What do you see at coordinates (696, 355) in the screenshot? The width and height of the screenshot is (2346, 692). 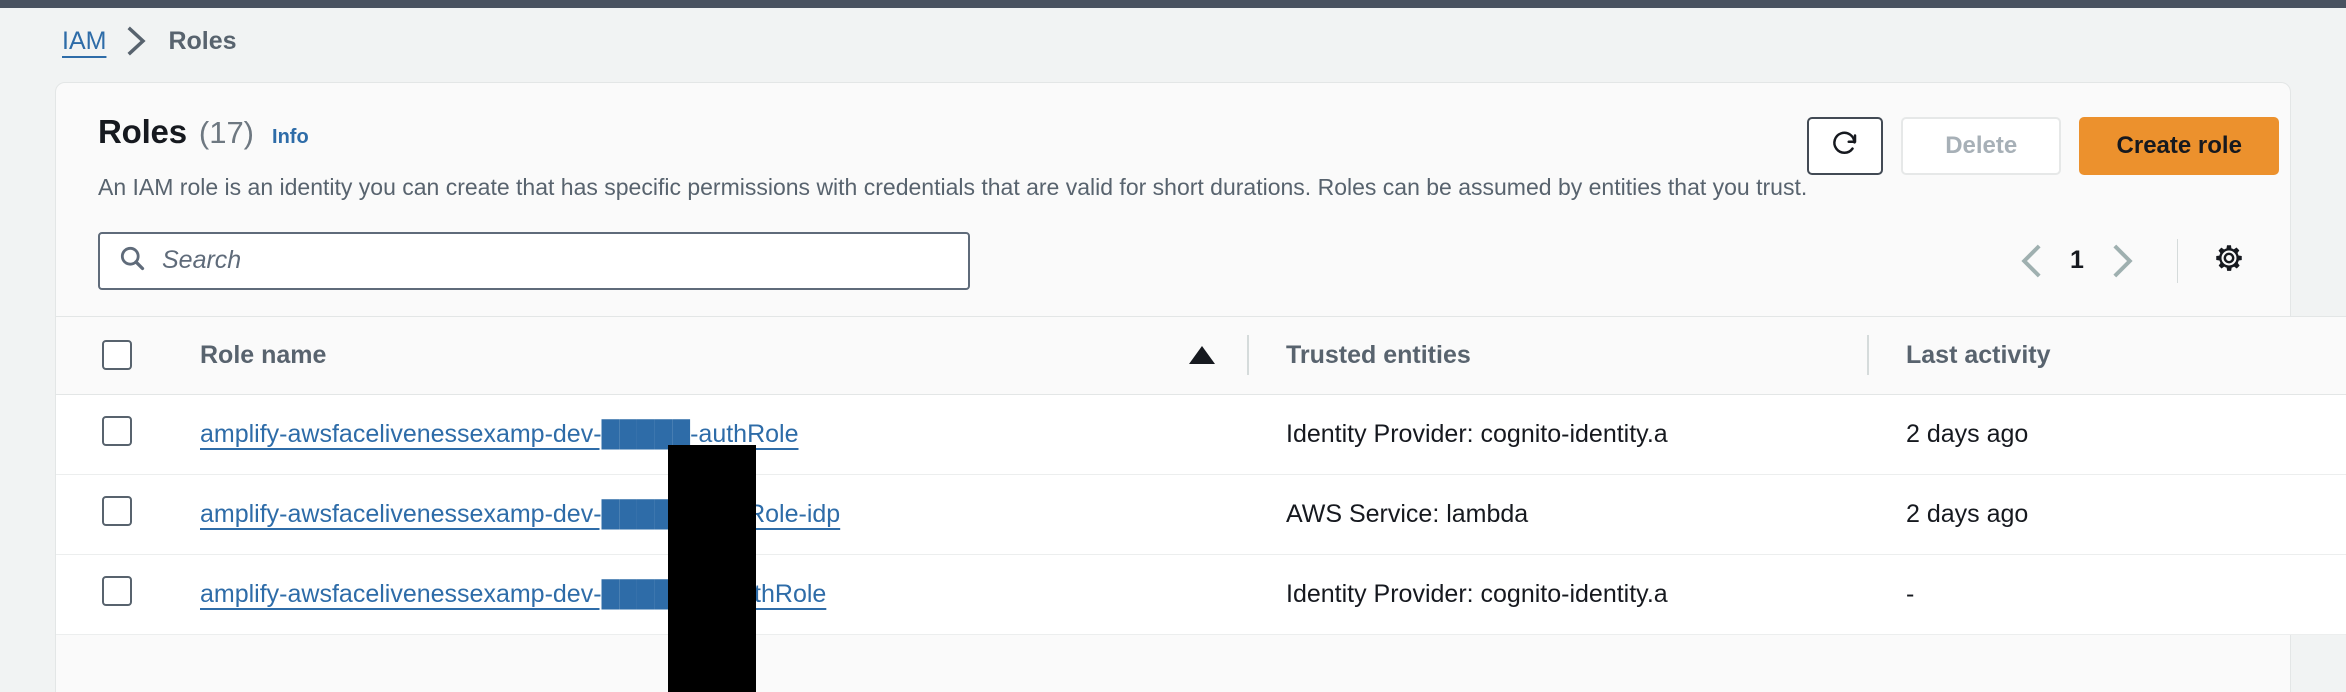 I see `column-header-role-name: Role name` at bounding box center [696, 355].